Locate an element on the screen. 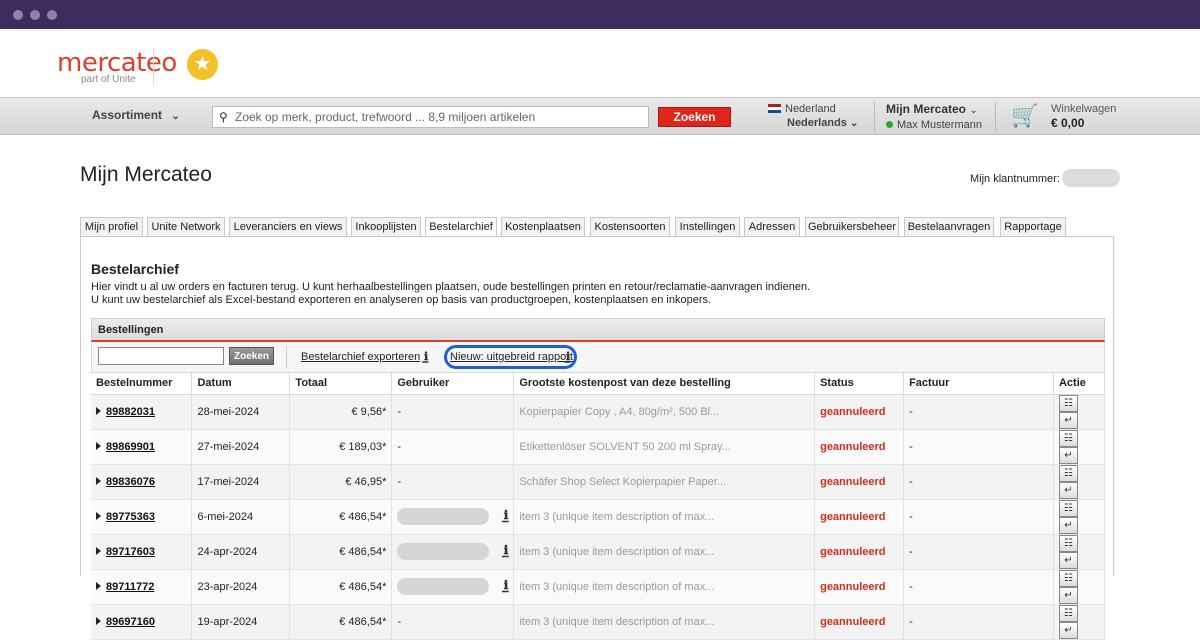  column-header: Totaal is located at coordinates (341, 384).